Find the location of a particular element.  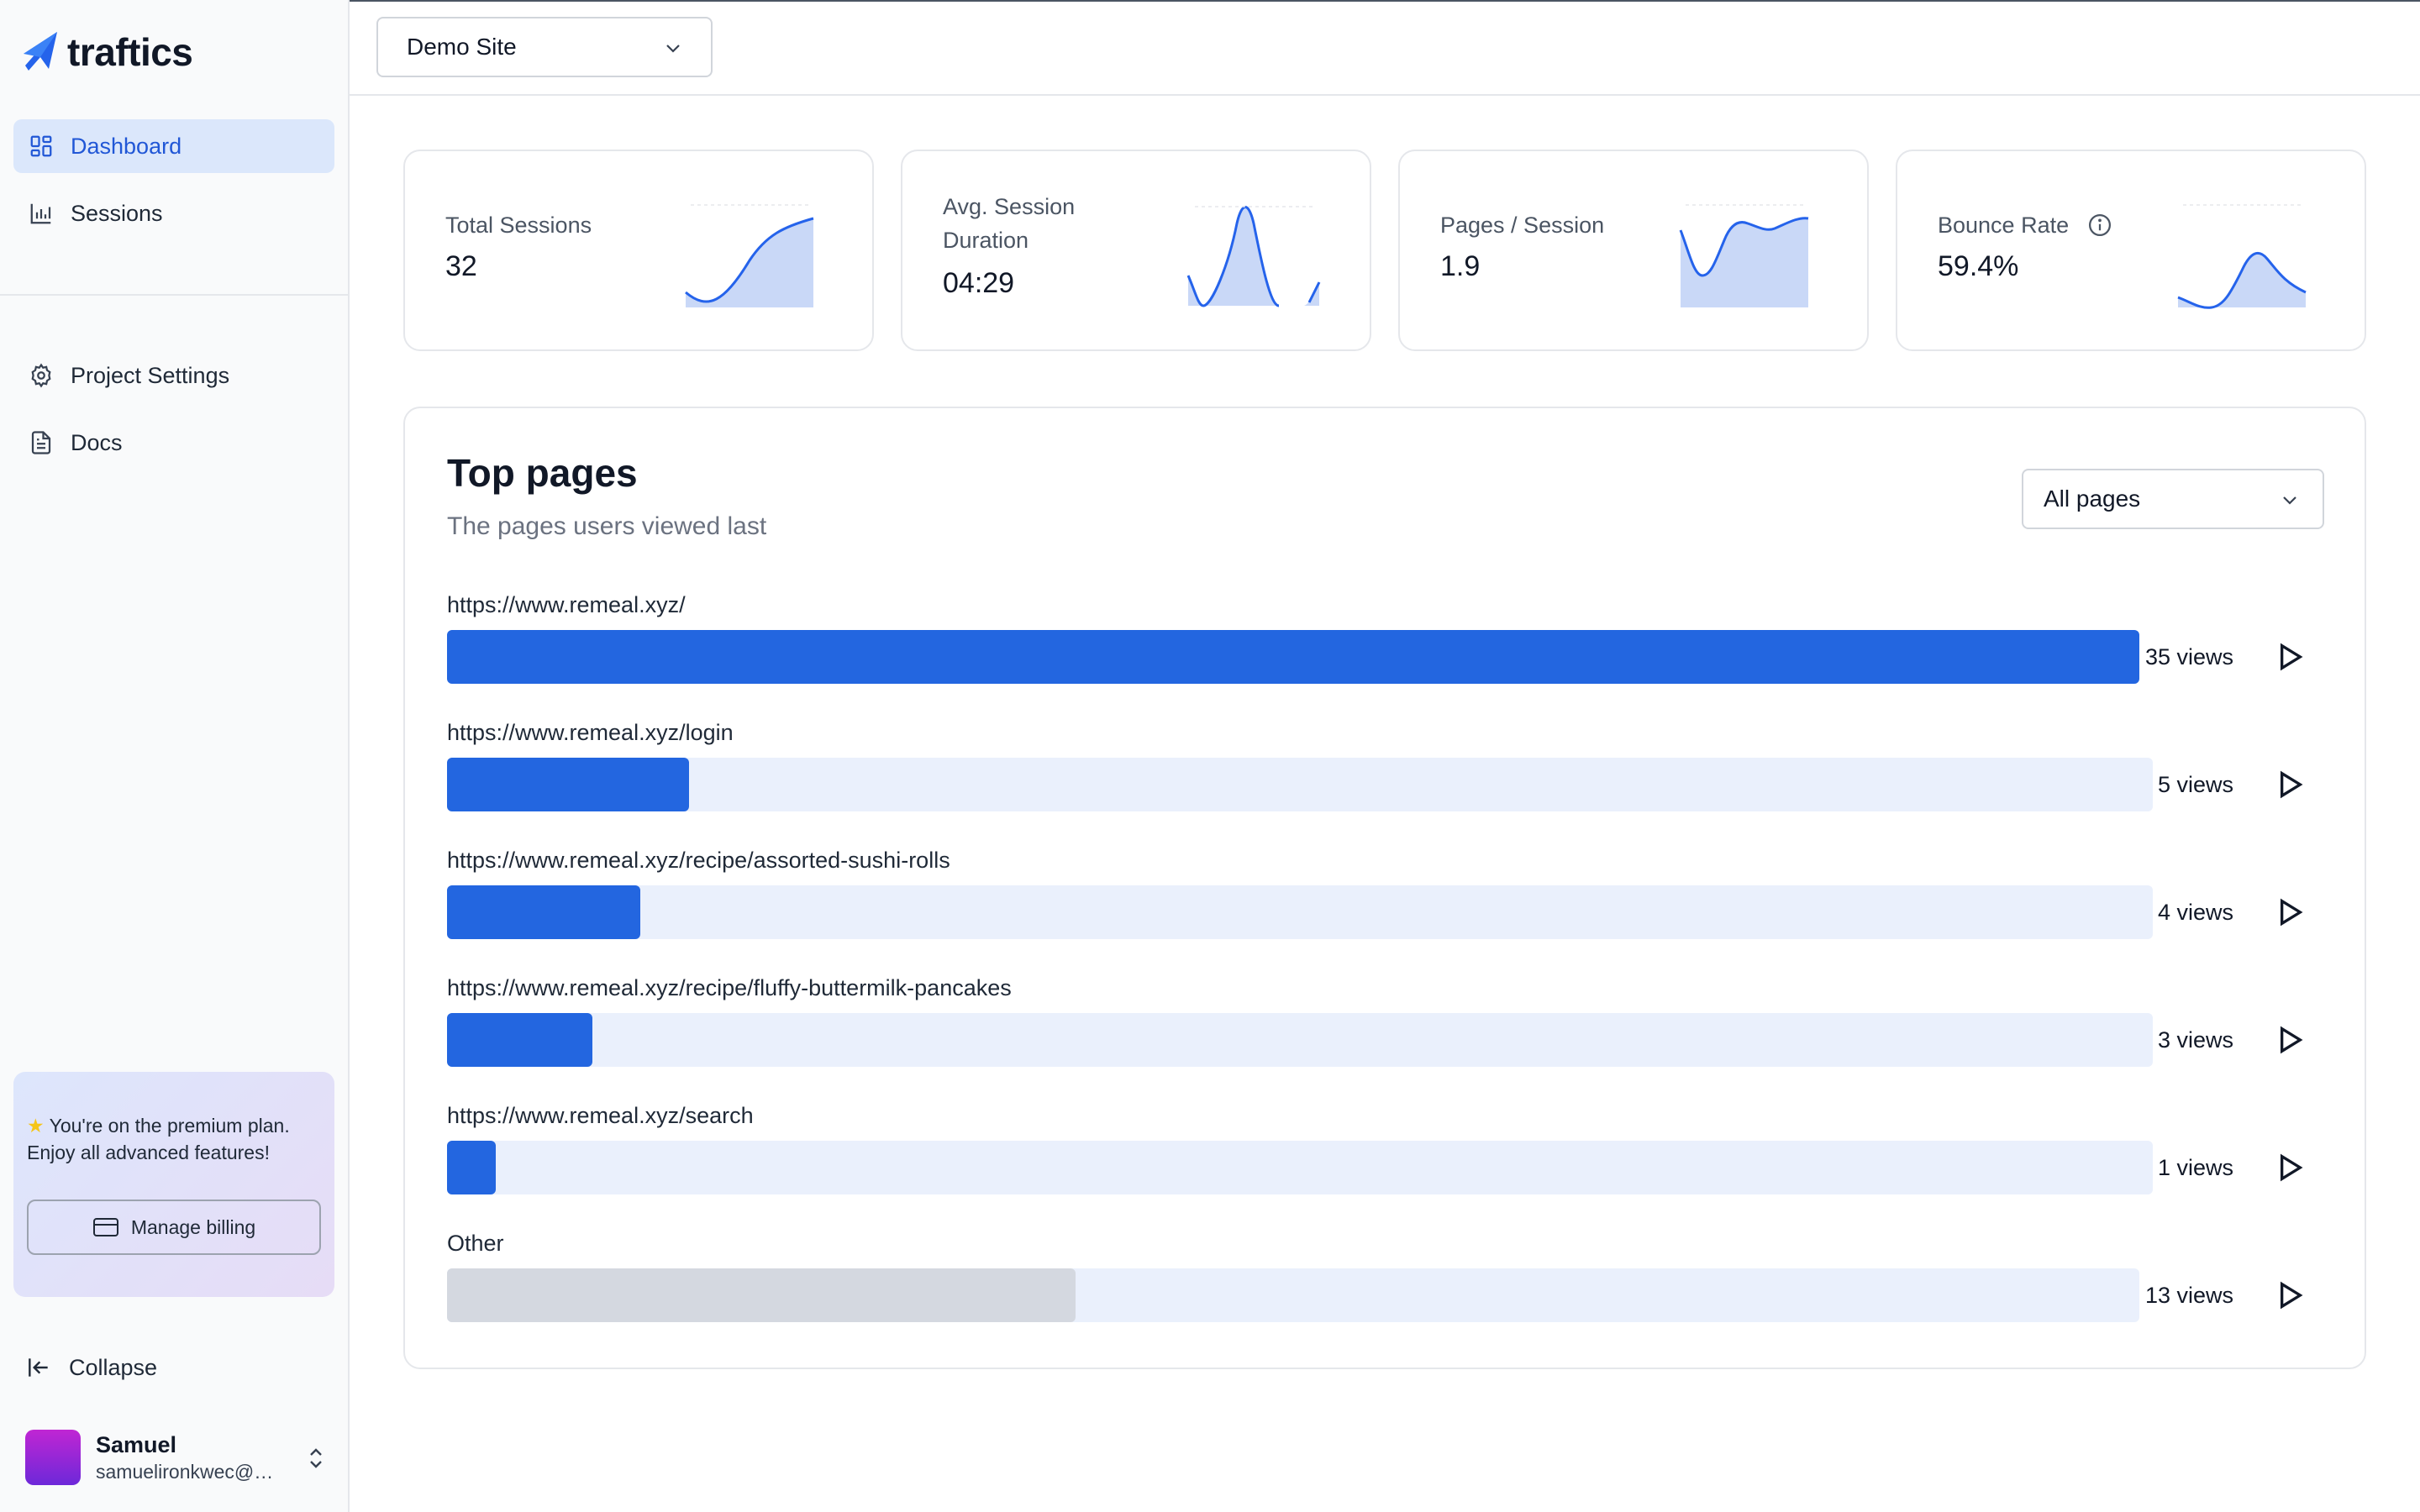

page-row: https://www.remeal.xyz/login 5 views is located at coordinates (1392, 779).